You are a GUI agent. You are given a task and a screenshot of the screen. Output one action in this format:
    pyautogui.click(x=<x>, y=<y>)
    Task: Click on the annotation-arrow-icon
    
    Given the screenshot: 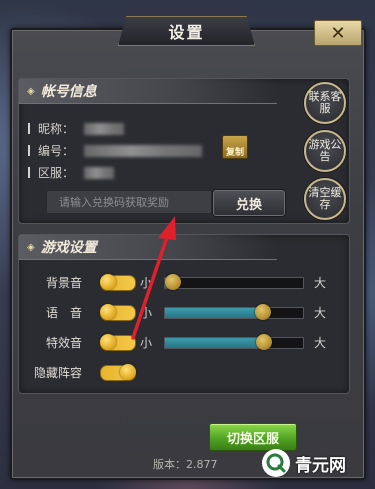 What is the action you would take?
    pyautogui.click(x=153, y=278)
    